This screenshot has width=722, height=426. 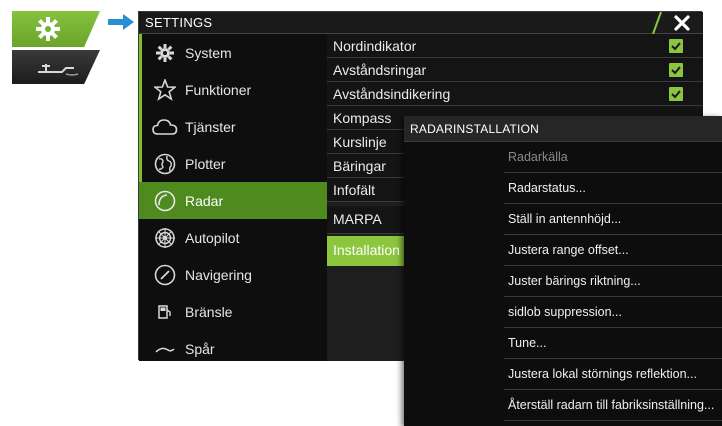 I want to click on sidebar-item-label: Bränsle, so click(x=209, y=311).